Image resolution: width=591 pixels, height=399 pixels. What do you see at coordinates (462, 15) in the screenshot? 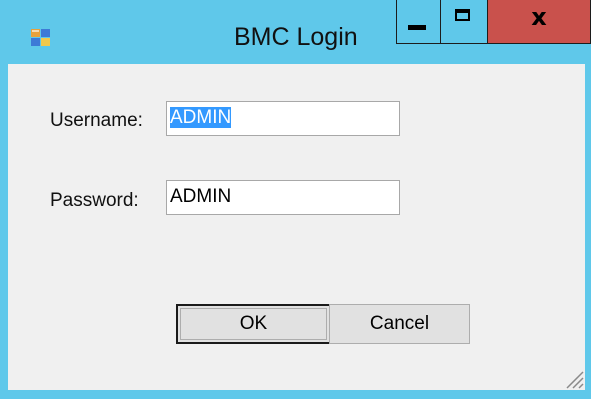
I see `maximize-icon` at bounding box center [462, 15].